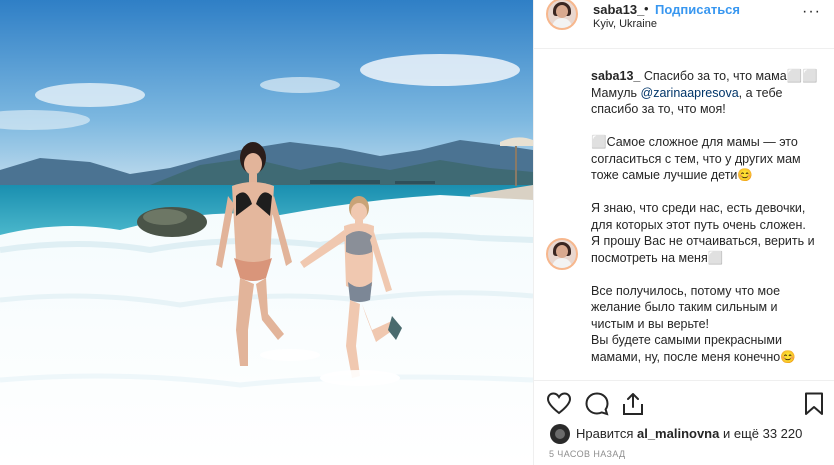 This screenshot has width=834, height=465. I want to click on more-icon: ···, so click(811, 12).